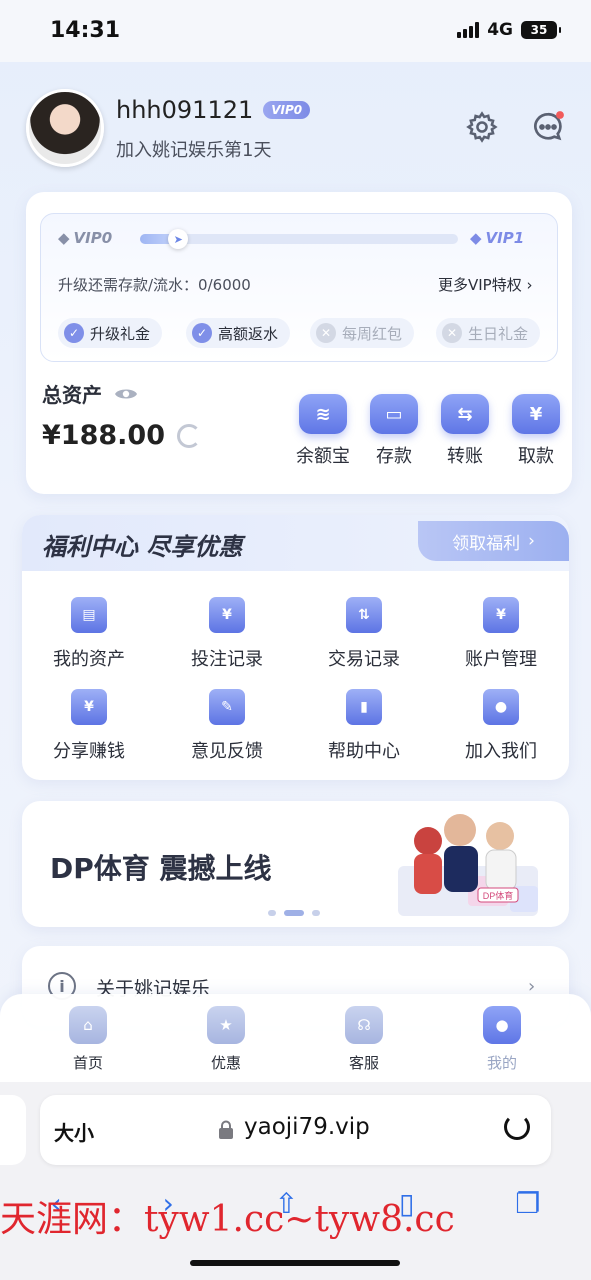 The height and width of the screenshot is (1280, 591). I want to click on status-time: 14:31, so click(85, 30).